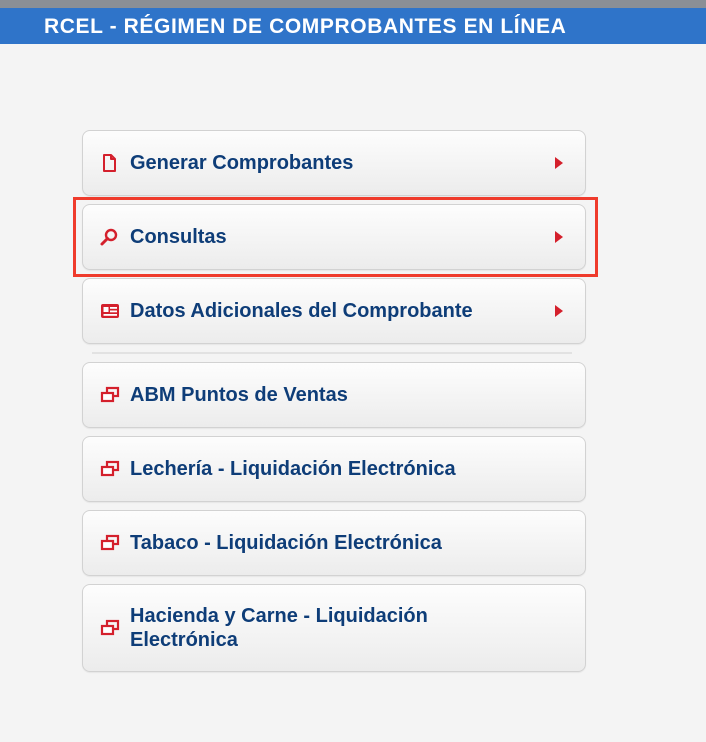 Image resolution: width=706 pixels, height=742 pixels. I want to click on menu-item-lecheria: Lechería - Liquidación Electrónica, so click(334, 469).